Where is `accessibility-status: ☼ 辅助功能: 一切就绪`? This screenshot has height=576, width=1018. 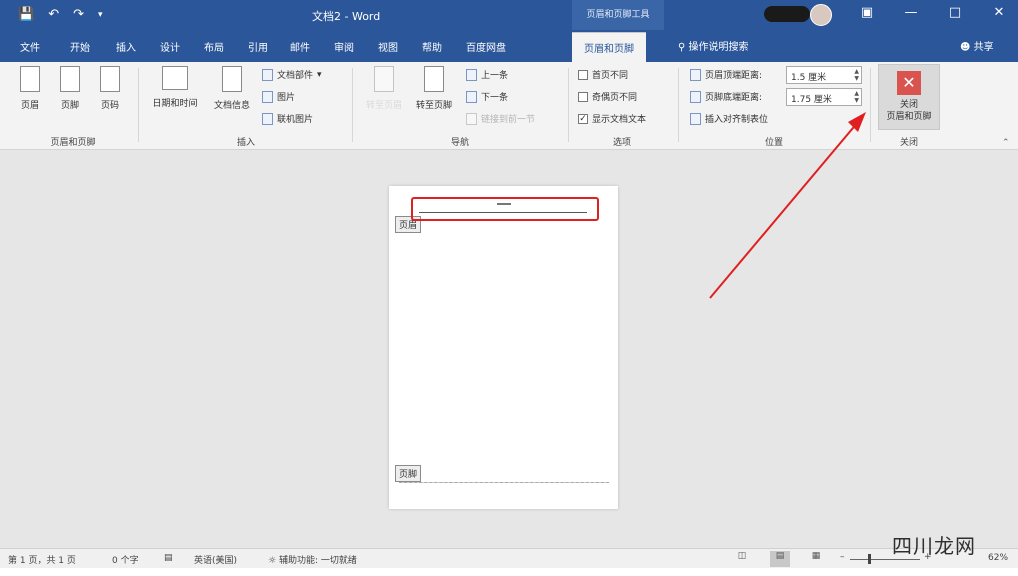
accessibility-status: ☼ 辅助功能: 一切就绪 is located at coordinates (312, 559).